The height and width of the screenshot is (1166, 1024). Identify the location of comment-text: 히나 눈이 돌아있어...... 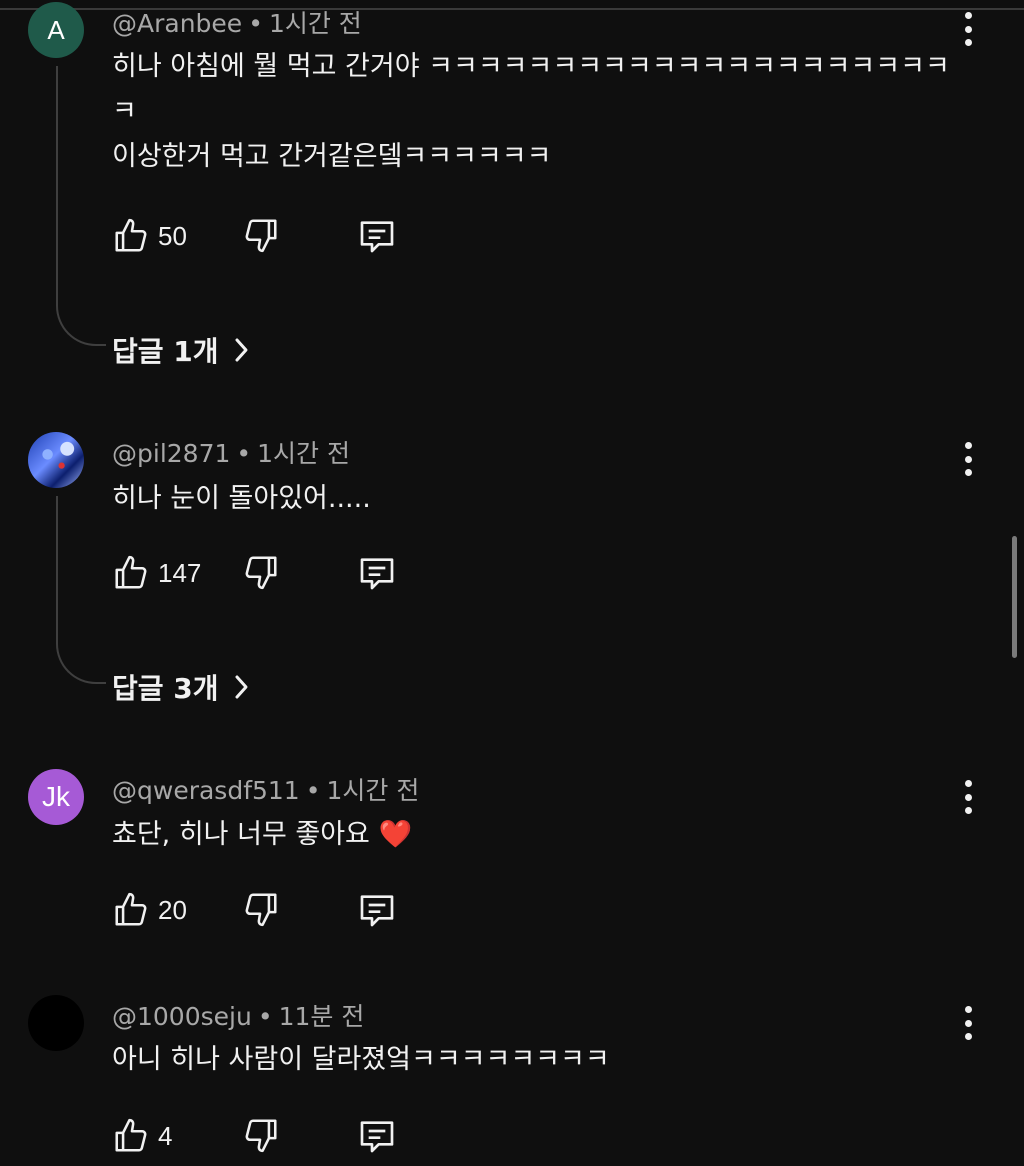
(241, 498).